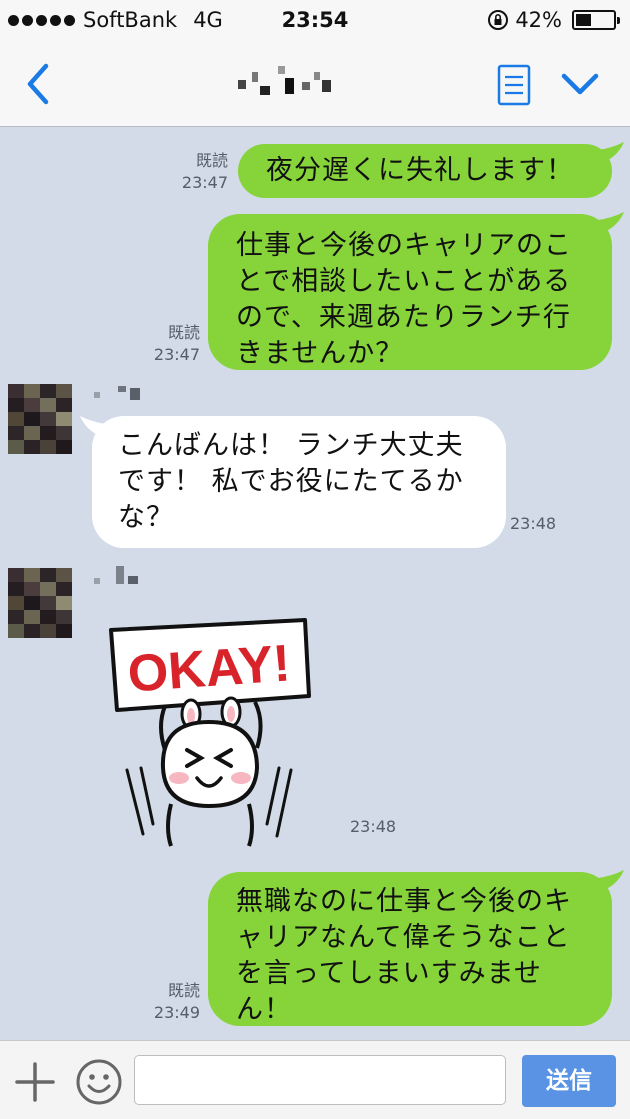 The height and width of the screenshot is (1119, 630). What do you see at coordinates (514, 85) in the screenshot?
I see `notes-icon` at bounding box center [514, 85].